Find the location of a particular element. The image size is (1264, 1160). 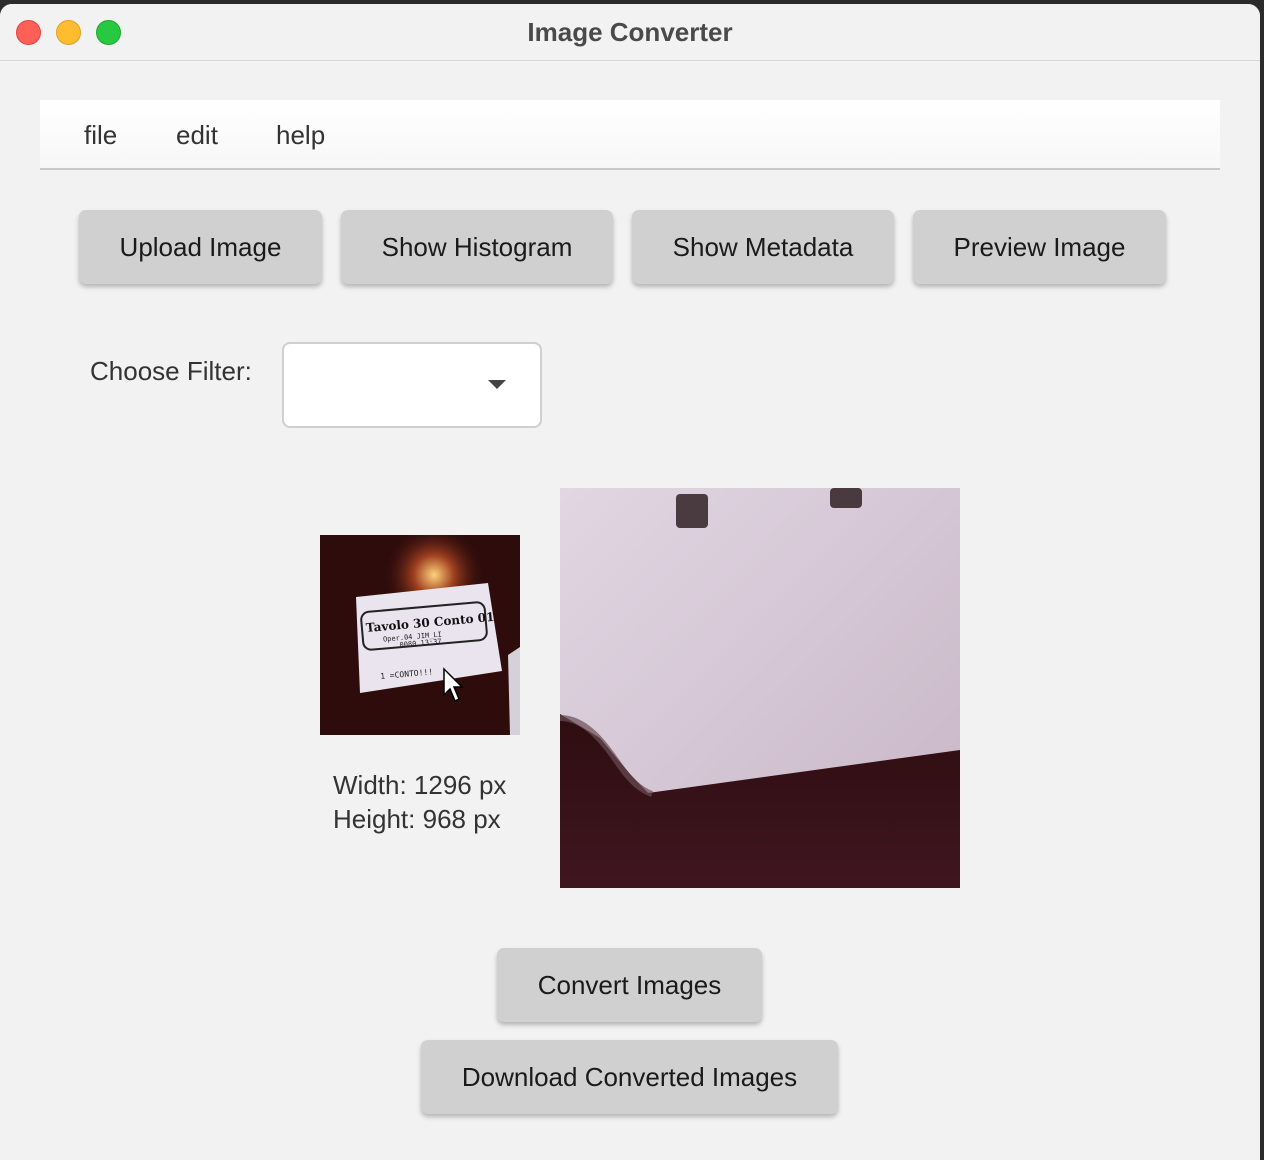

image-preview is located at coordinates (760, 688).